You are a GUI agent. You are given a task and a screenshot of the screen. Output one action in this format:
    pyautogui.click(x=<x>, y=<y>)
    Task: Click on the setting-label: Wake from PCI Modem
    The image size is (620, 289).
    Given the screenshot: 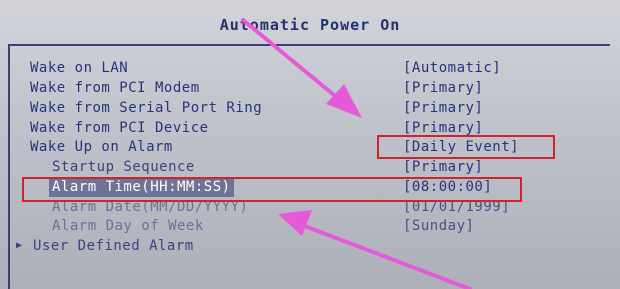 What is the action you would take?
    pyautogui.click(x=115, y=88)
    